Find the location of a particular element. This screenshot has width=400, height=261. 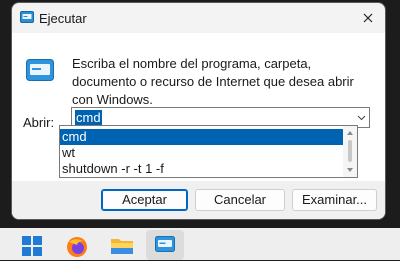

taskbar is located at coordinates (200, 244).